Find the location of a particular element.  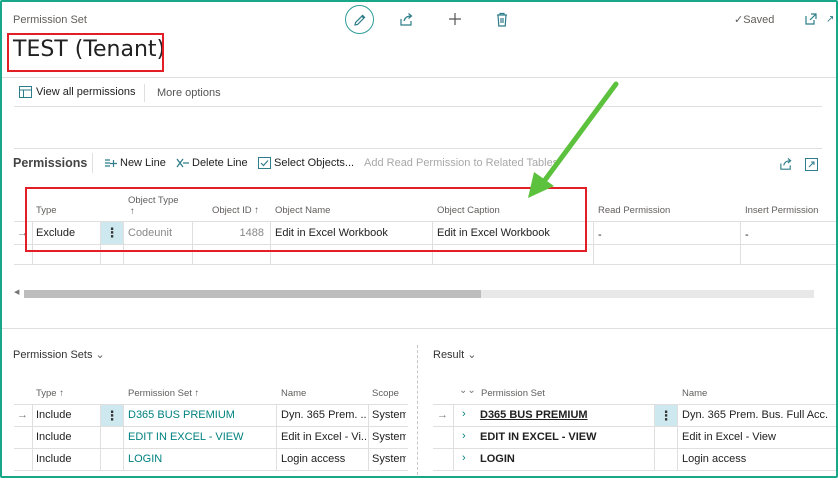

collapse-icon: ↗ is located at coordinates (830, 19).